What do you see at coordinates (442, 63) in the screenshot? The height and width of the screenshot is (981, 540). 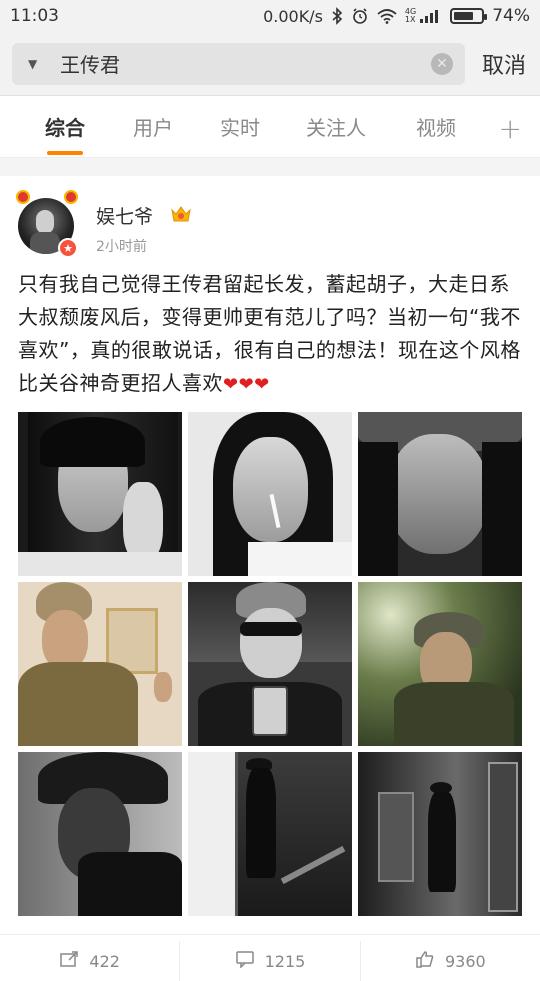 I see `clear-icon: ✕` at bounding box center [442, 63].